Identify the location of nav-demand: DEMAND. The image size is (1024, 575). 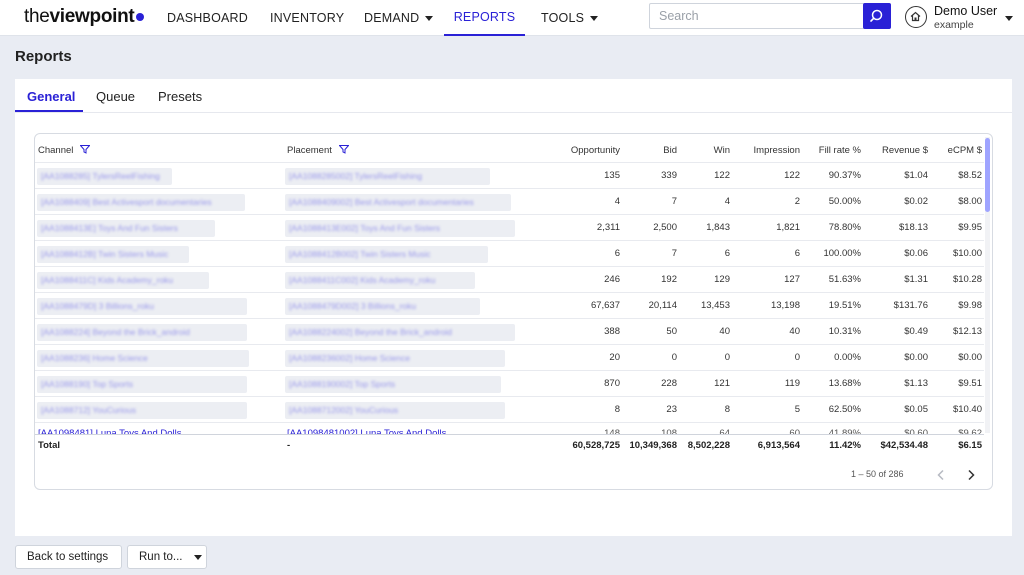
(399, 18).